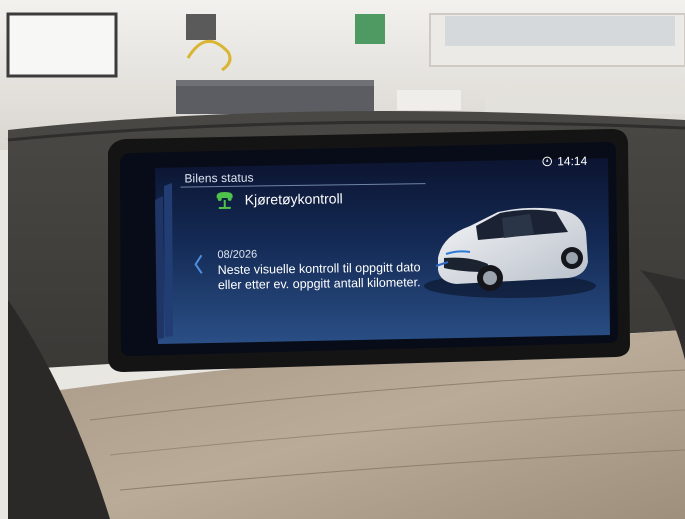 The width and height of the screenshot is (685, 519). What do you see at coordinates (572, 161) in the screenshot?
I see `clock-time: 14:14` at bounding box center [572, 161].